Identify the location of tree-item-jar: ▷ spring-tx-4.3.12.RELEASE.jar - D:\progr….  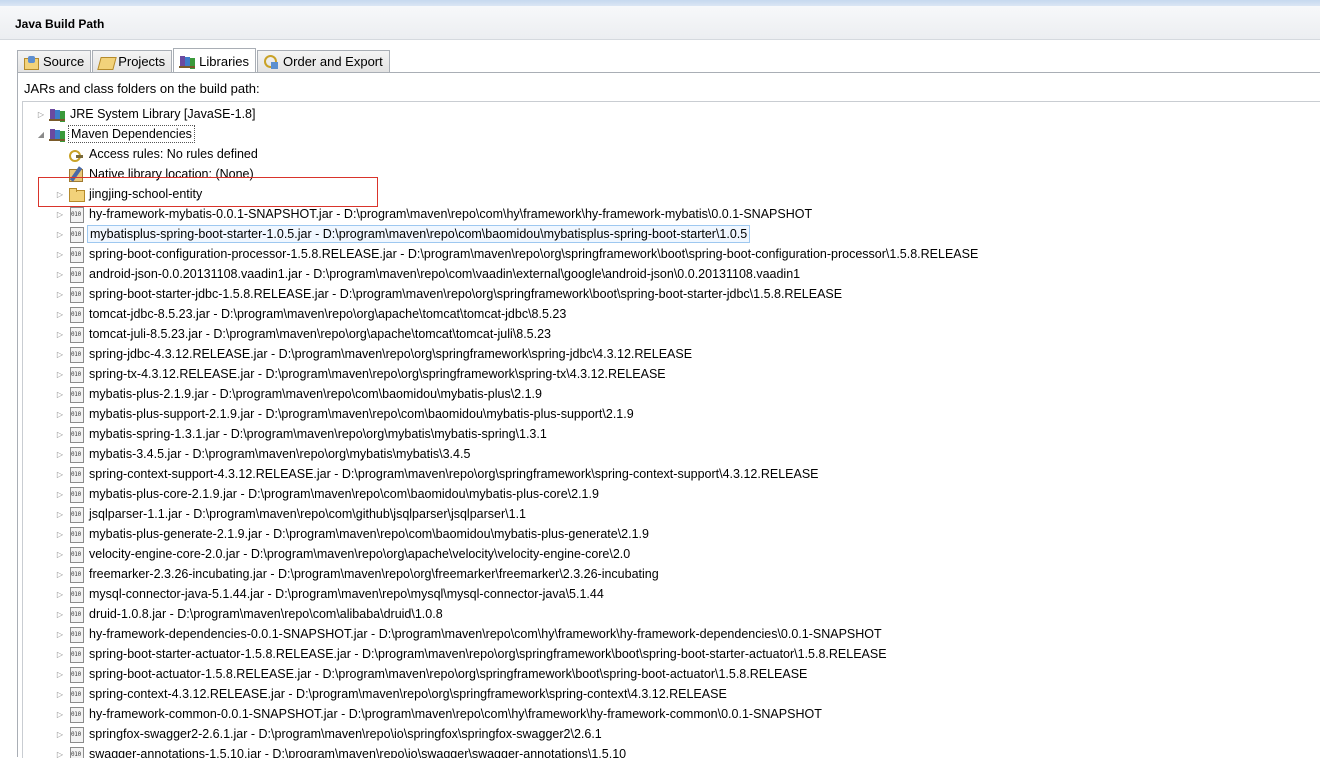
(361, 374).